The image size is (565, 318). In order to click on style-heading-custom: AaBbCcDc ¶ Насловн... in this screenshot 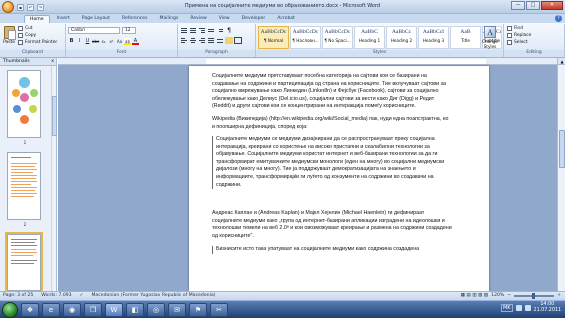, I will do `click(305, 37)`.